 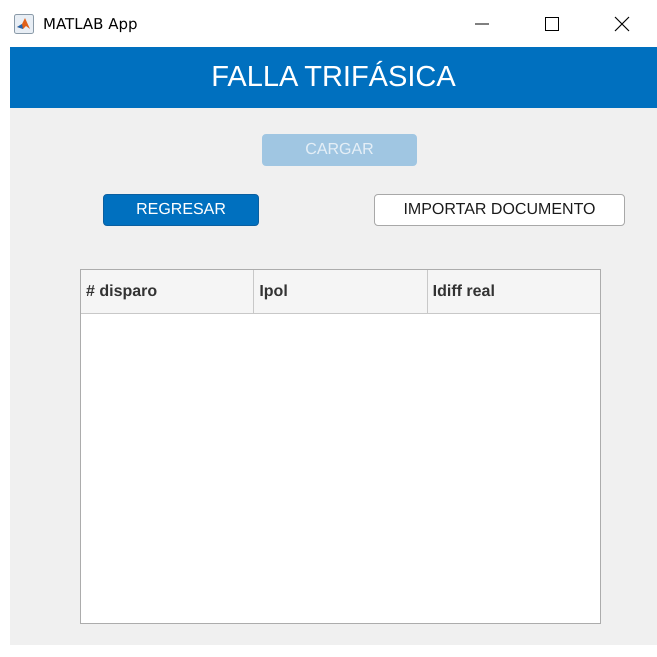 What do you see at coordinates (181, 210) in the screenshot?
I see `action-button: REGRESAR` at bounding box center [181, 210].